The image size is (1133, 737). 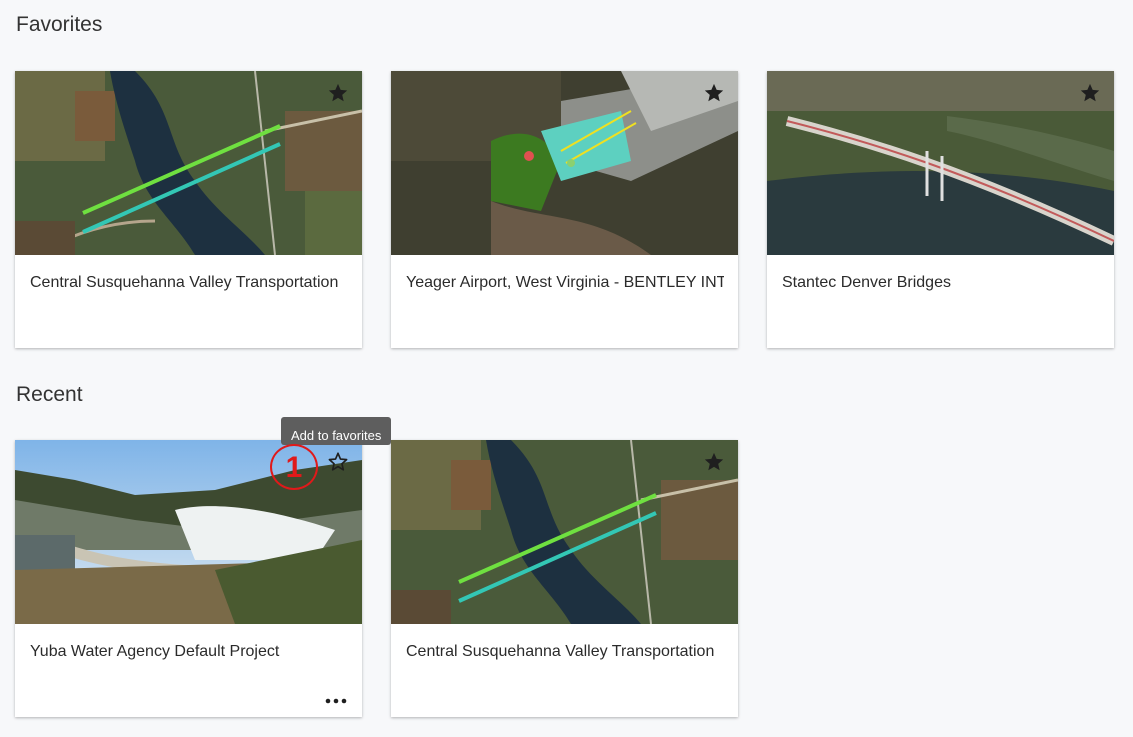 What do you see at coordinates (49, 394) in the screenshot?
I see `recent-heading: Recent` at bounding box center [49, 394].